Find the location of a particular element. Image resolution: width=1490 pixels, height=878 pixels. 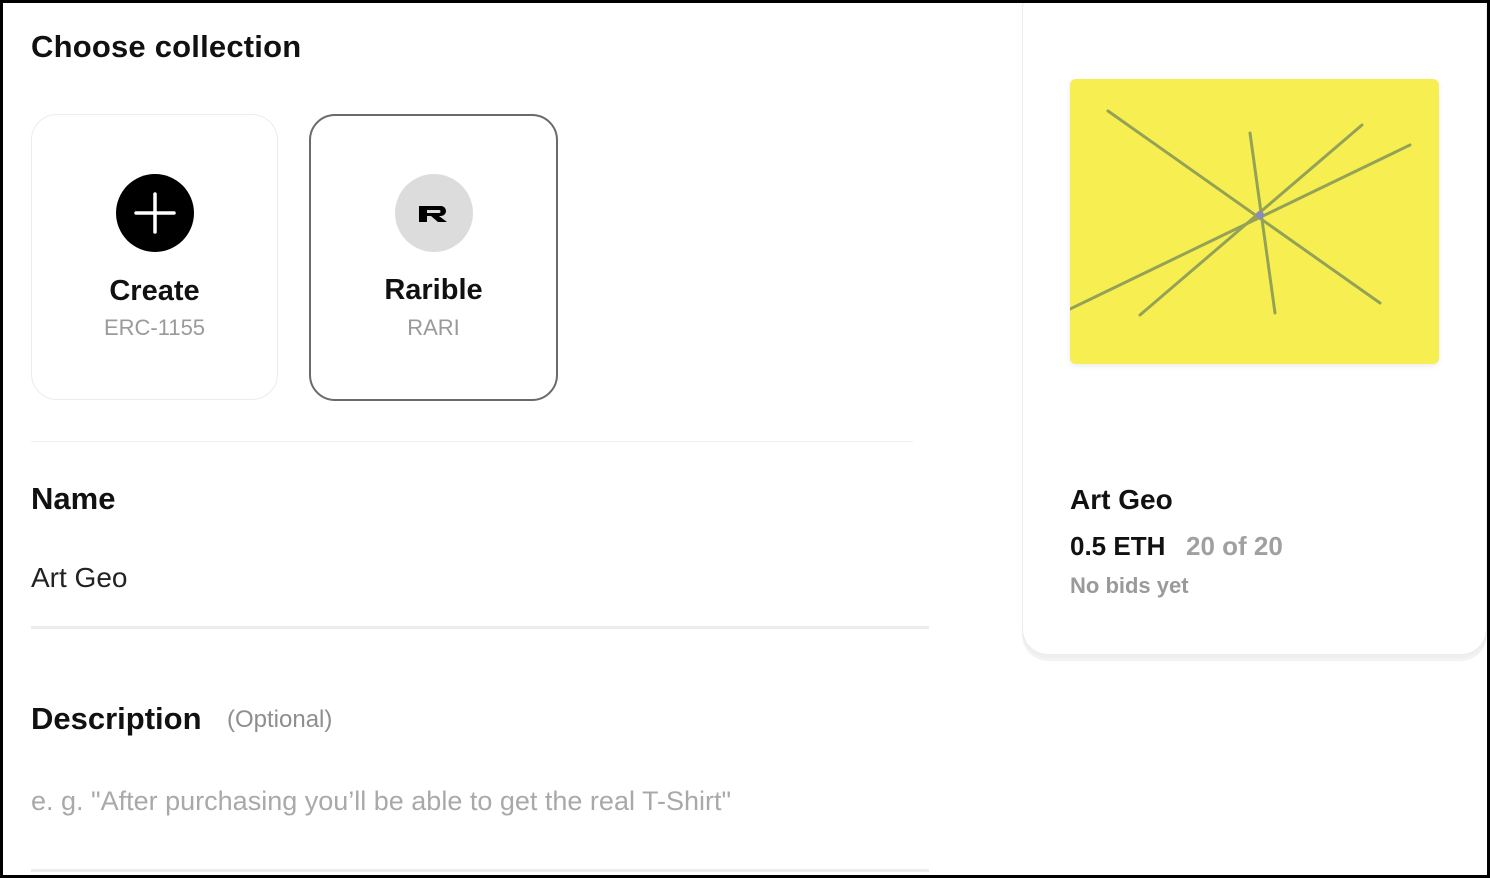

name-label: Name is located at coordinates (73, 498).